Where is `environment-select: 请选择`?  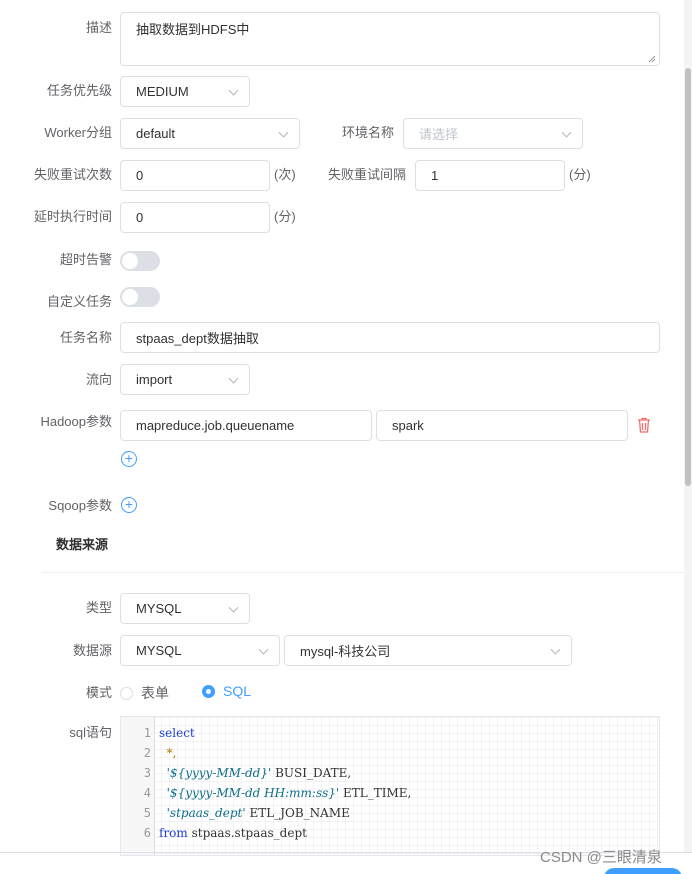
environment-select: 请选择 is located at coordinates (493, 133).